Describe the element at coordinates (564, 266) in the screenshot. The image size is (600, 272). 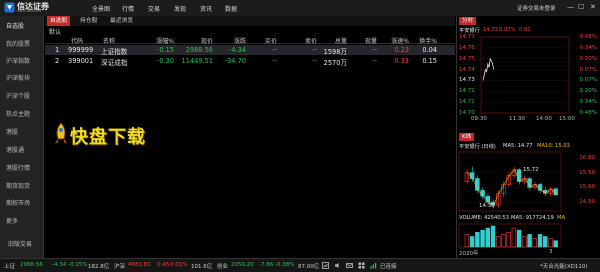
I see `ticker-scroll: *天合光能(XD110)` at that location.